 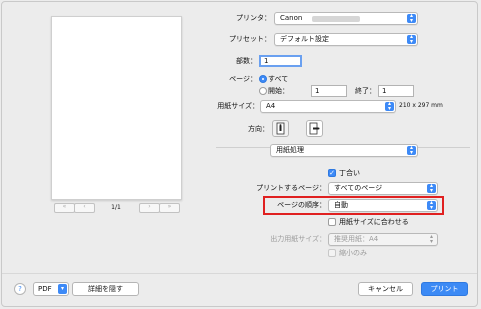 I want to click on prev-page-button: ‹, so click(x=84, y=208).